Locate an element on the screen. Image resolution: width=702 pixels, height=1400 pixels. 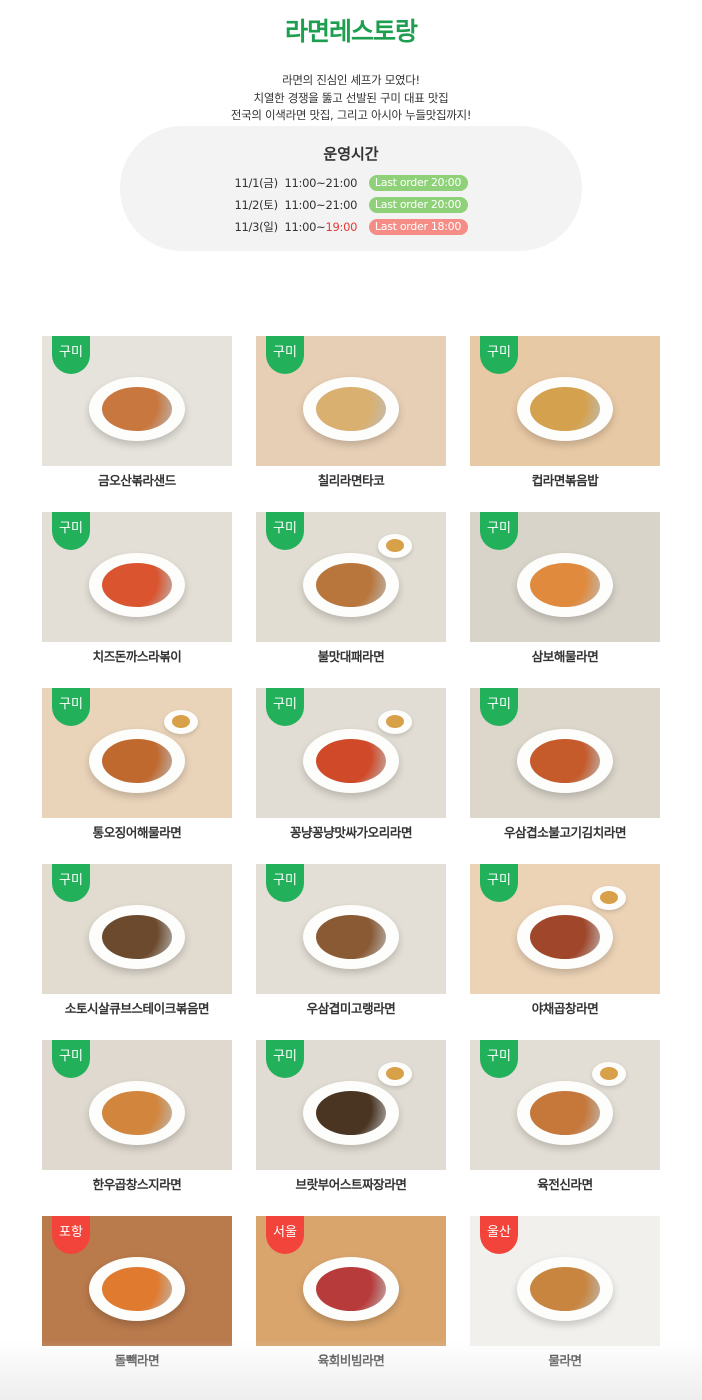
menu-card: 구미컵라면볶음밥 is located at coordinates (565, 412).